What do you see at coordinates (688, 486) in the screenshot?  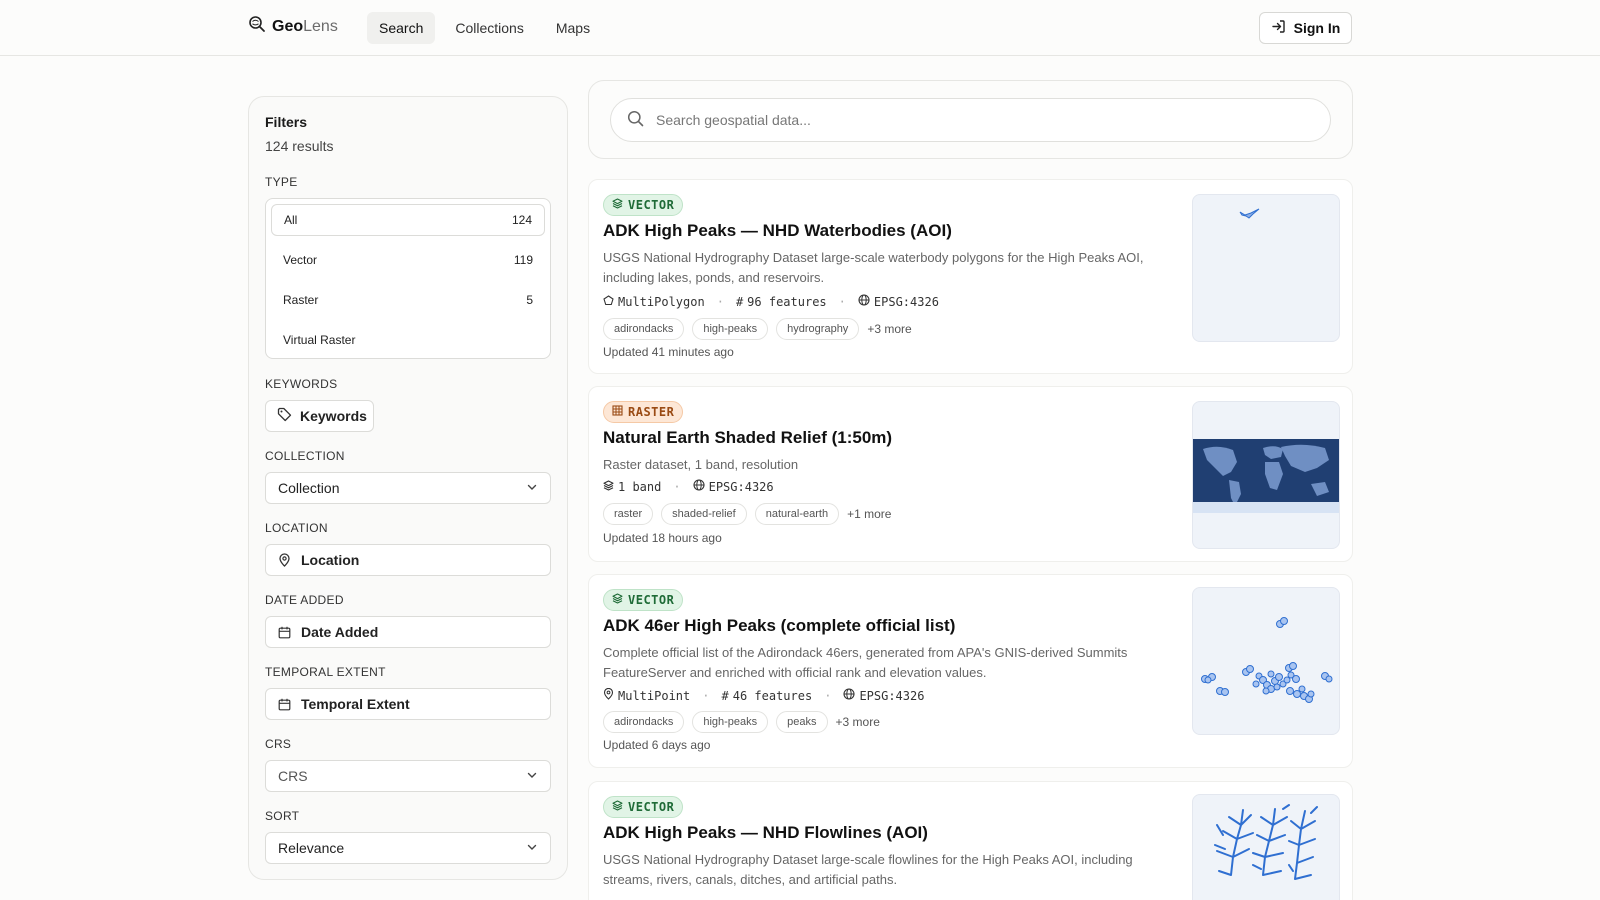 I see `result-meta: 1 band · EPSG:4326` at bounding box center [688, 486].